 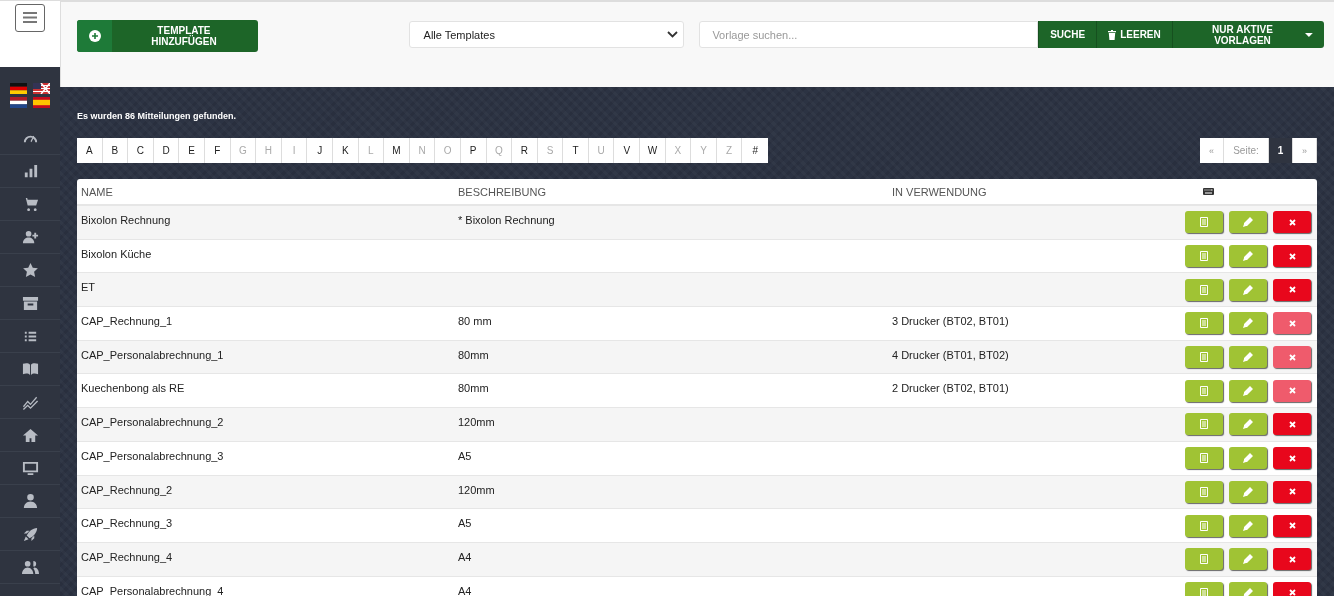 I want to click on page-number-button: 1, so click(x=1281, y=150).